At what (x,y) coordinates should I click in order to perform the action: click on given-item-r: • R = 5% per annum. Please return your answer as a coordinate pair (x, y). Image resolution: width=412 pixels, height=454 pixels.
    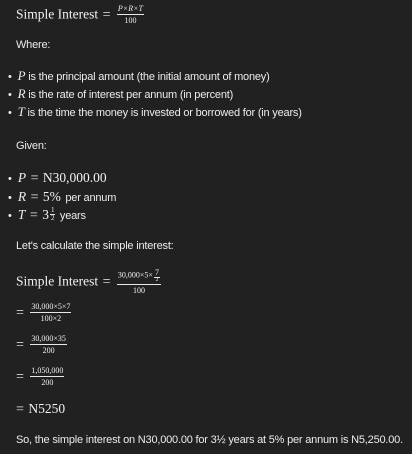
    Looking at the image, I should click on (62, 197).